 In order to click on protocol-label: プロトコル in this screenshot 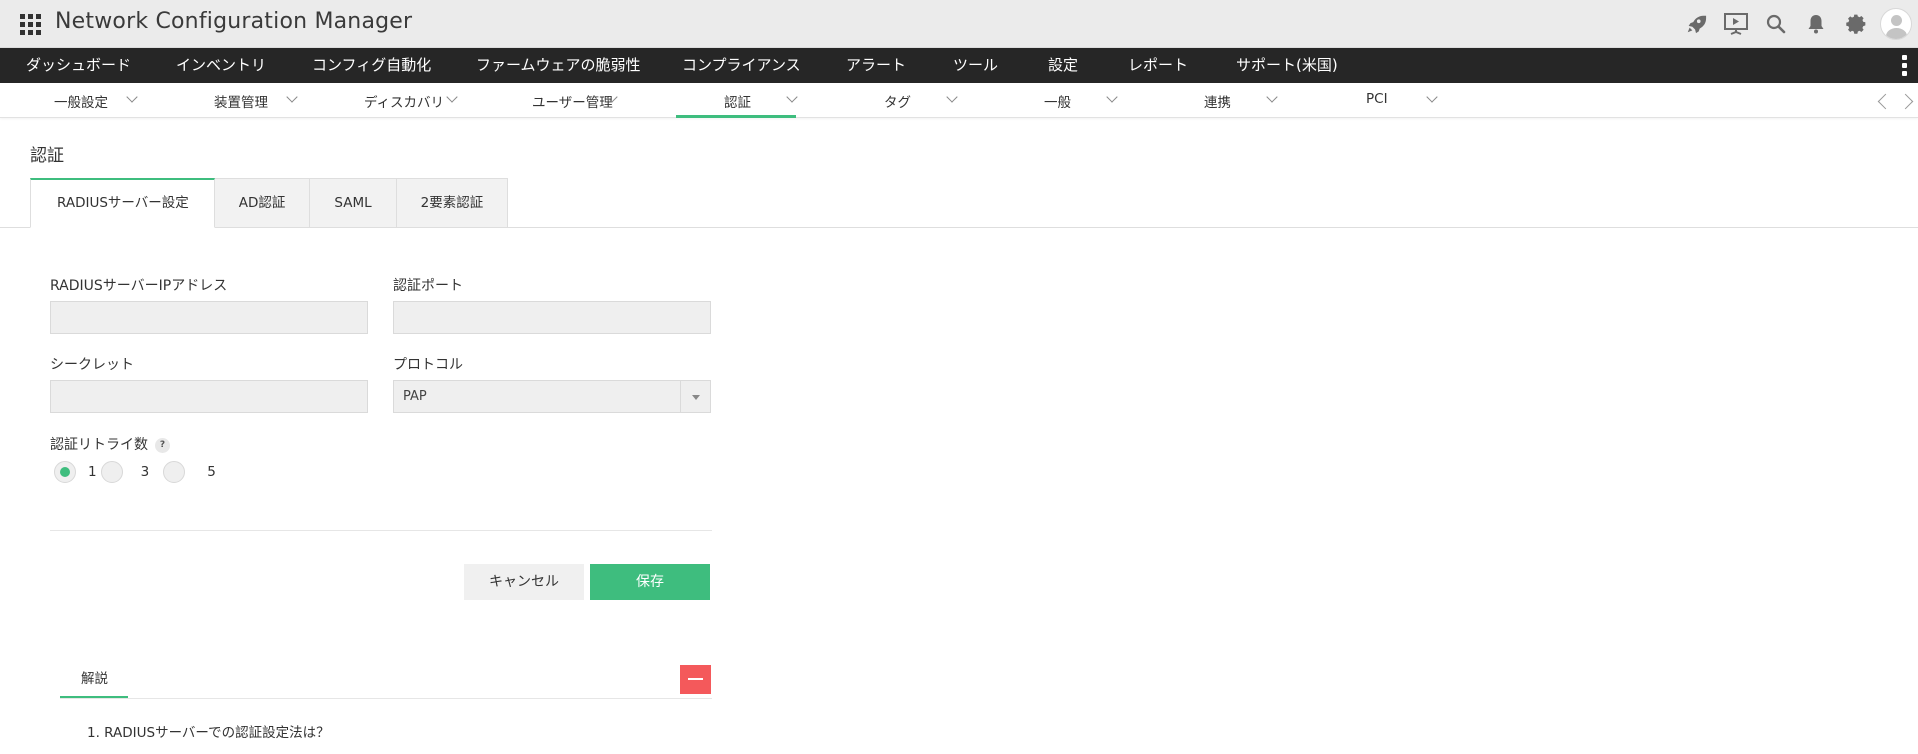, I will do `click(428, 365)`.